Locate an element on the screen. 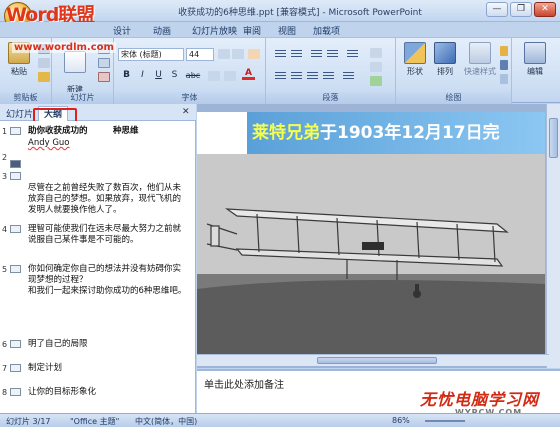 This screenshot has width=560, height=427. shrink-font-icon is located at coordinates (238, 54).